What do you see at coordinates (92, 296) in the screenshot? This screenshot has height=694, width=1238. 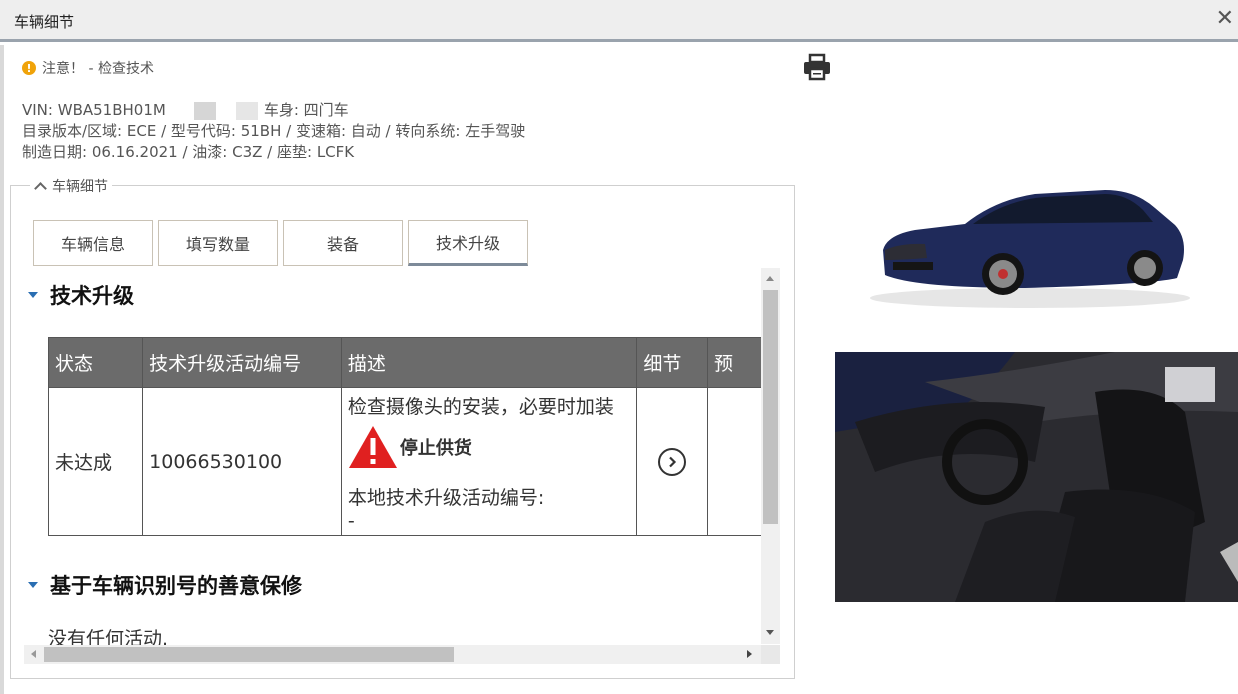 I see `section-heading: 技术升级` at bounding box center [92, 296].